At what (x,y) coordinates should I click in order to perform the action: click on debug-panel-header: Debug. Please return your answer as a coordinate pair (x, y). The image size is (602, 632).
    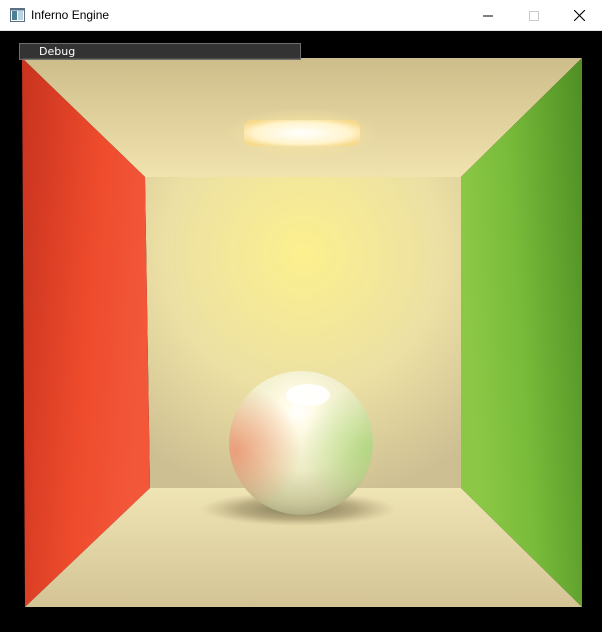
    Looking at the image, I should click on (160, 51).